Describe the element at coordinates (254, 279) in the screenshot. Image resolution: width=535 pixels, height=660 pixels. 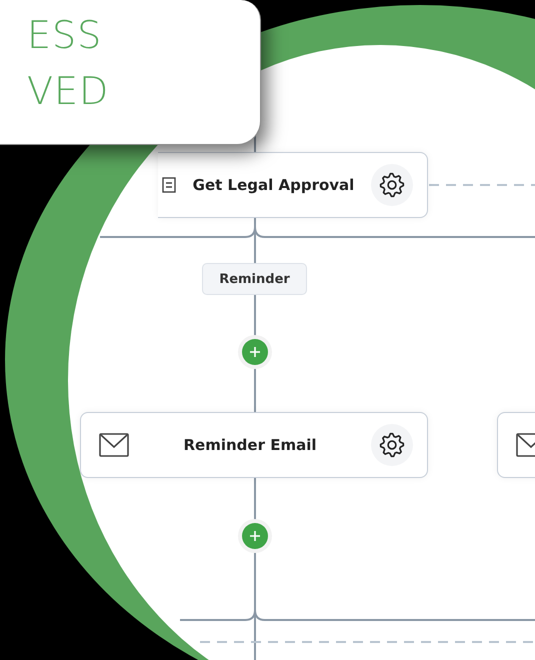
I see `step-tag: Reminder` at that location.